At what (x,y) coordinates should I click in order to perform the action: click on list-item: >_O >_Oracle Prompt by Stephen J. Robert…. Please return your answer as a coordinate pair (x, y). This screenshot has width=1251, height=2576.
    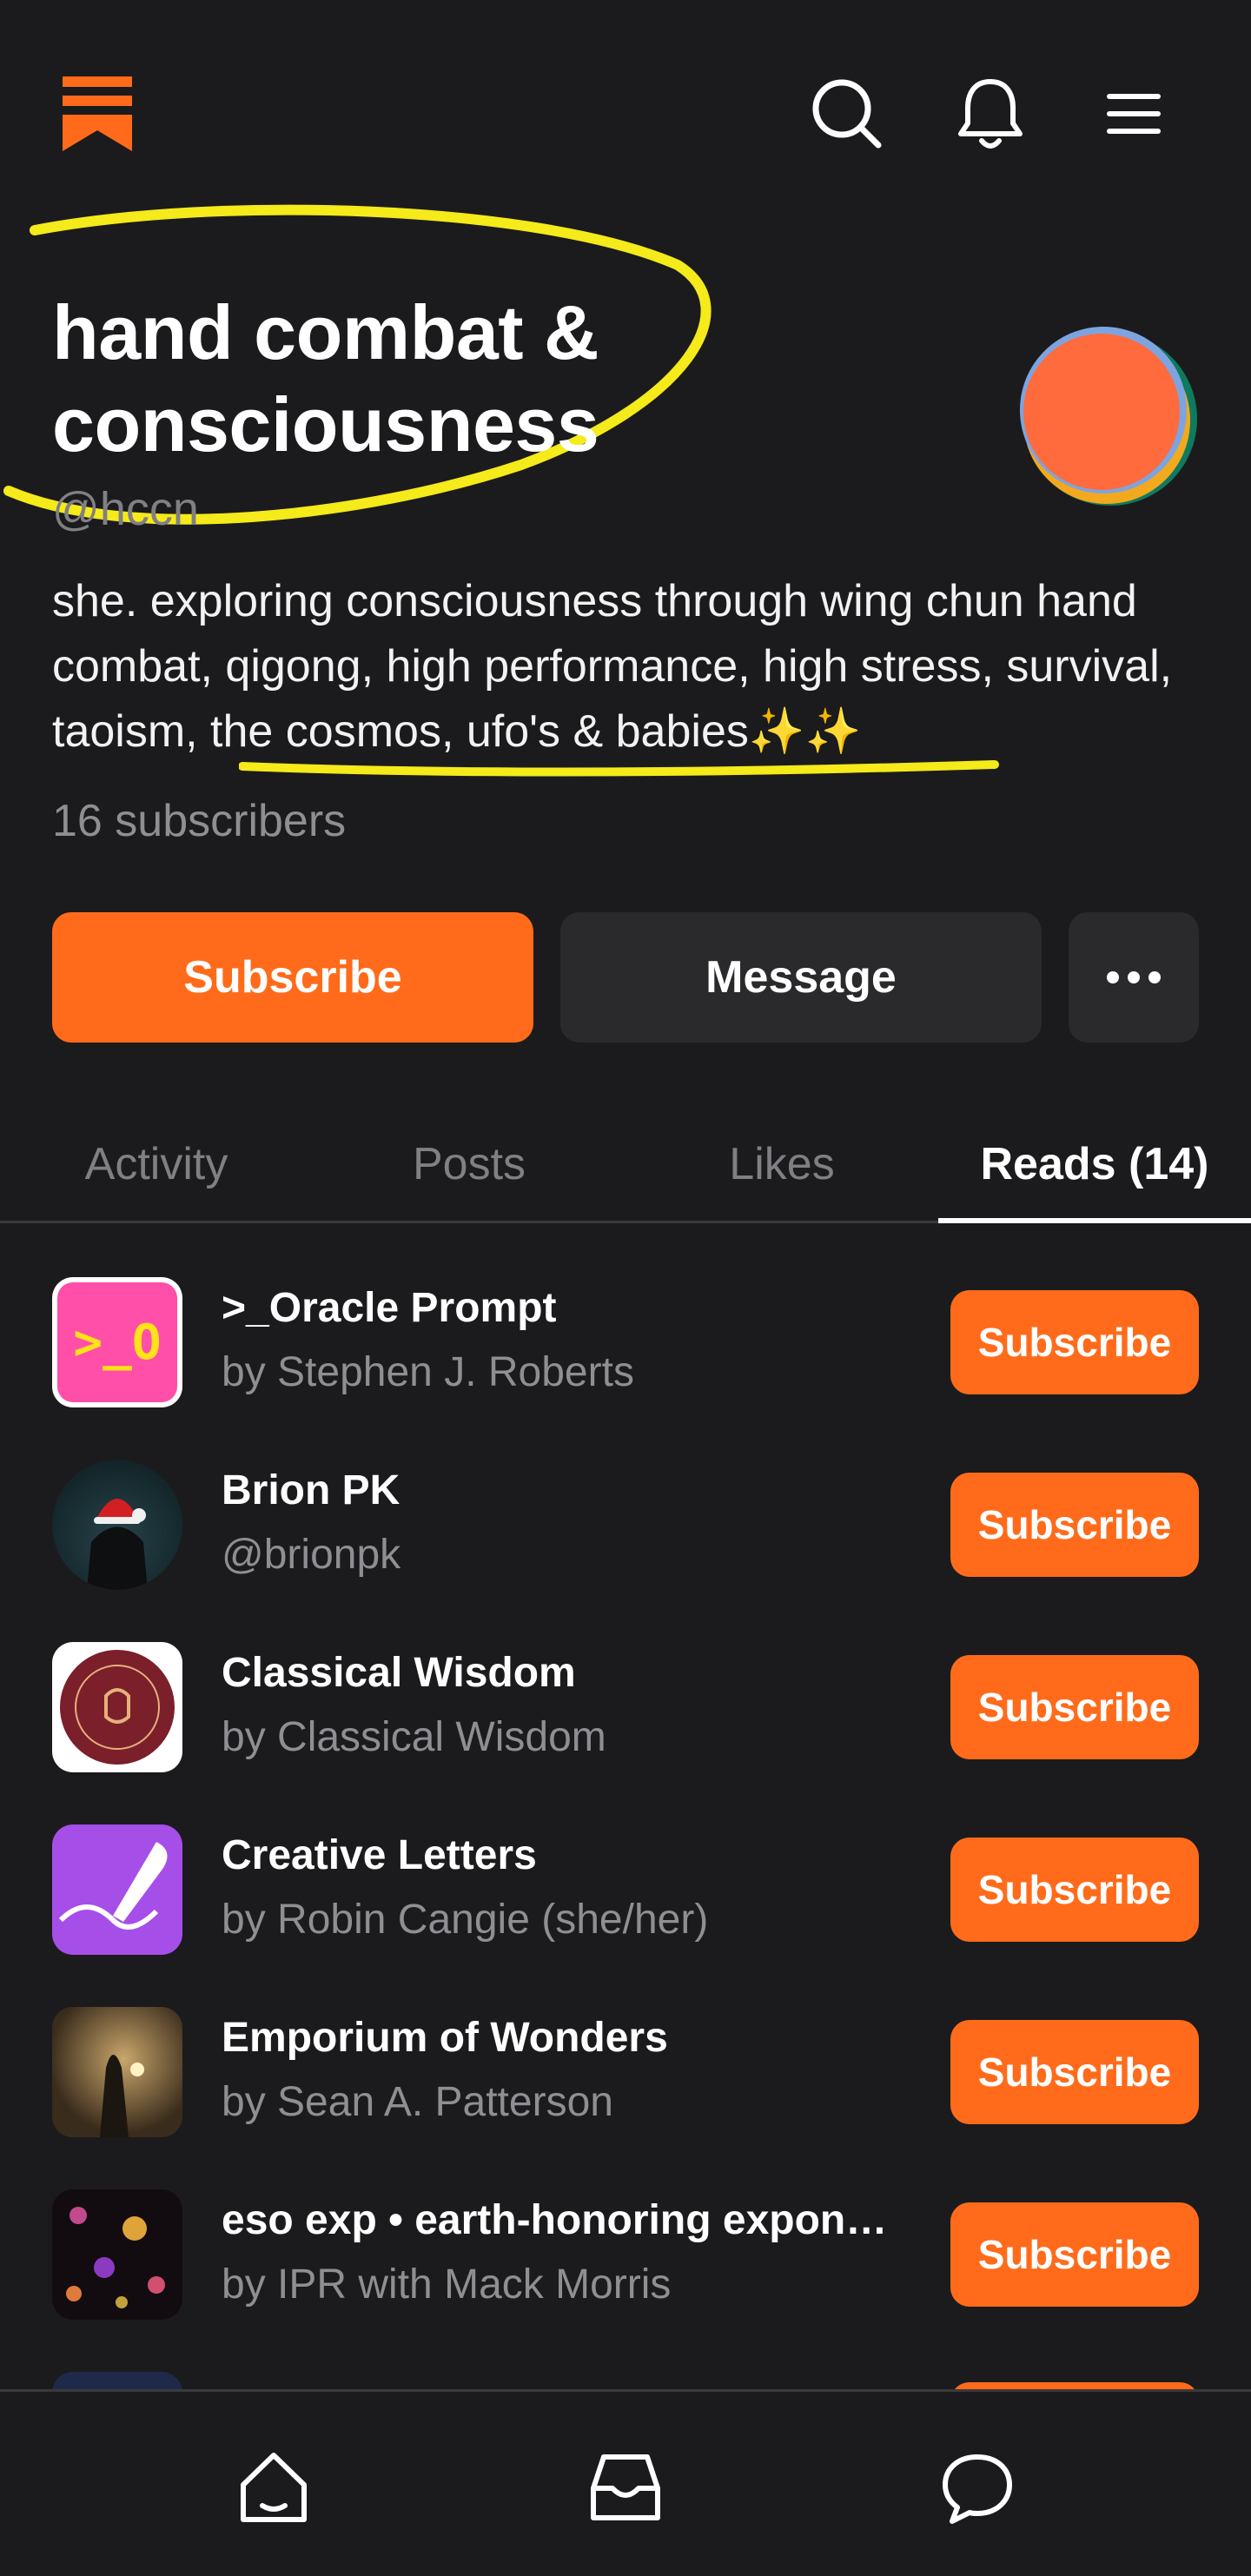
    Looking at the image, I should click on (625, 1342).